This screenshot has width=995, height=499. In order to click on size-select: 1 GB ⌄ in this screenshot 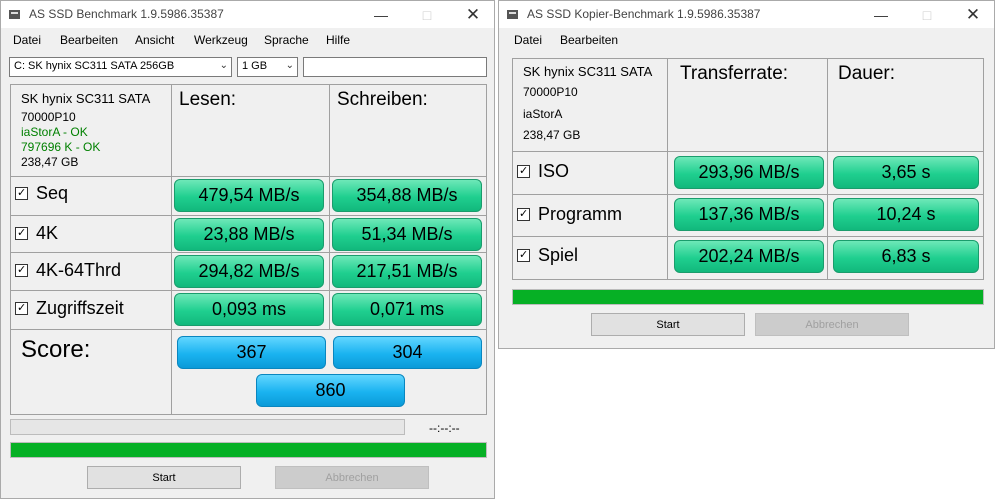, I will do `click(267, 67)`.